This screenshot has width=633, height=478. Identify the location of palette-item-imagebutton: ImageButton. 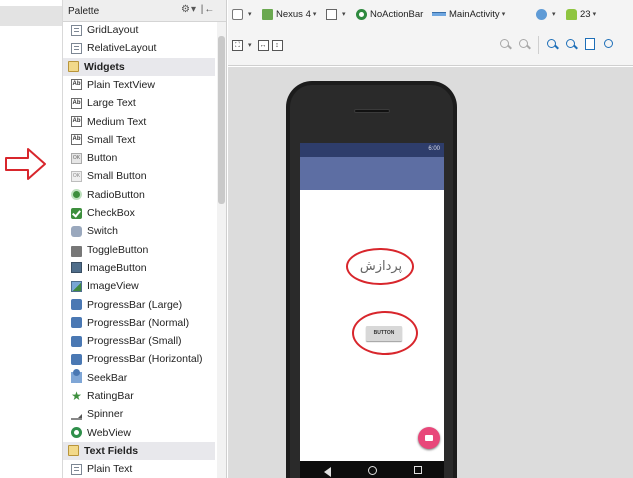
(139, 268).